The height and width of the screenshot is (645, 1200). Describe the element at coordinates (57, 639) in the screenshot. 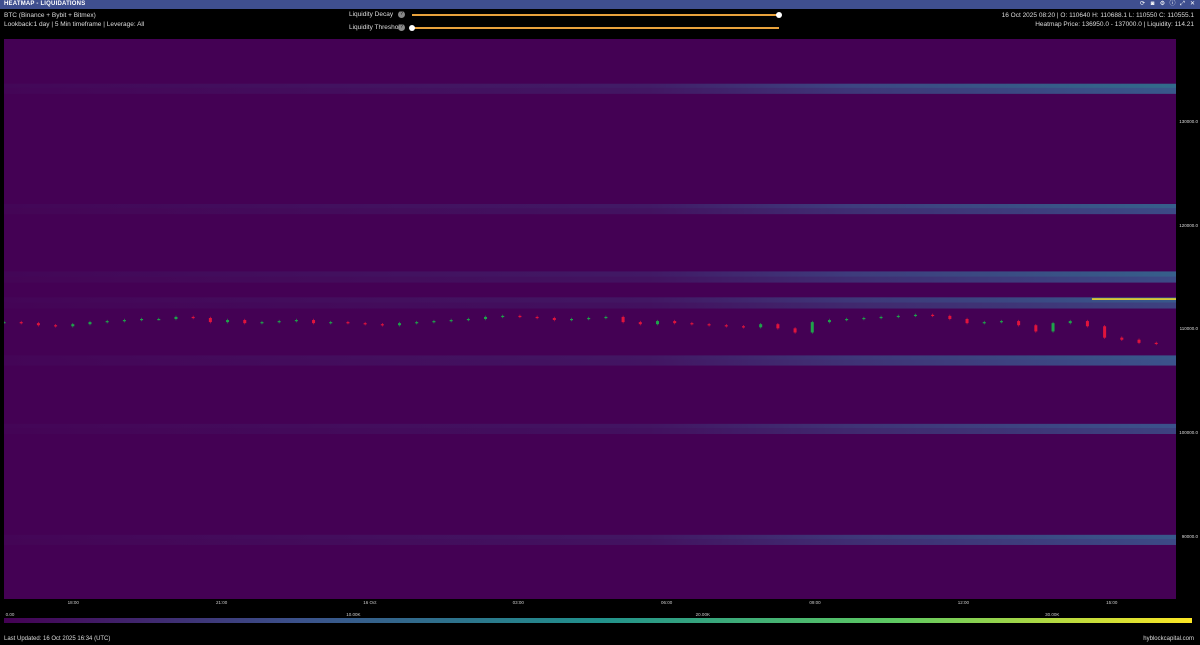

I see `last-updated: Last Updated: 16 Oct 2025 16:34 (UTC)` at that location.